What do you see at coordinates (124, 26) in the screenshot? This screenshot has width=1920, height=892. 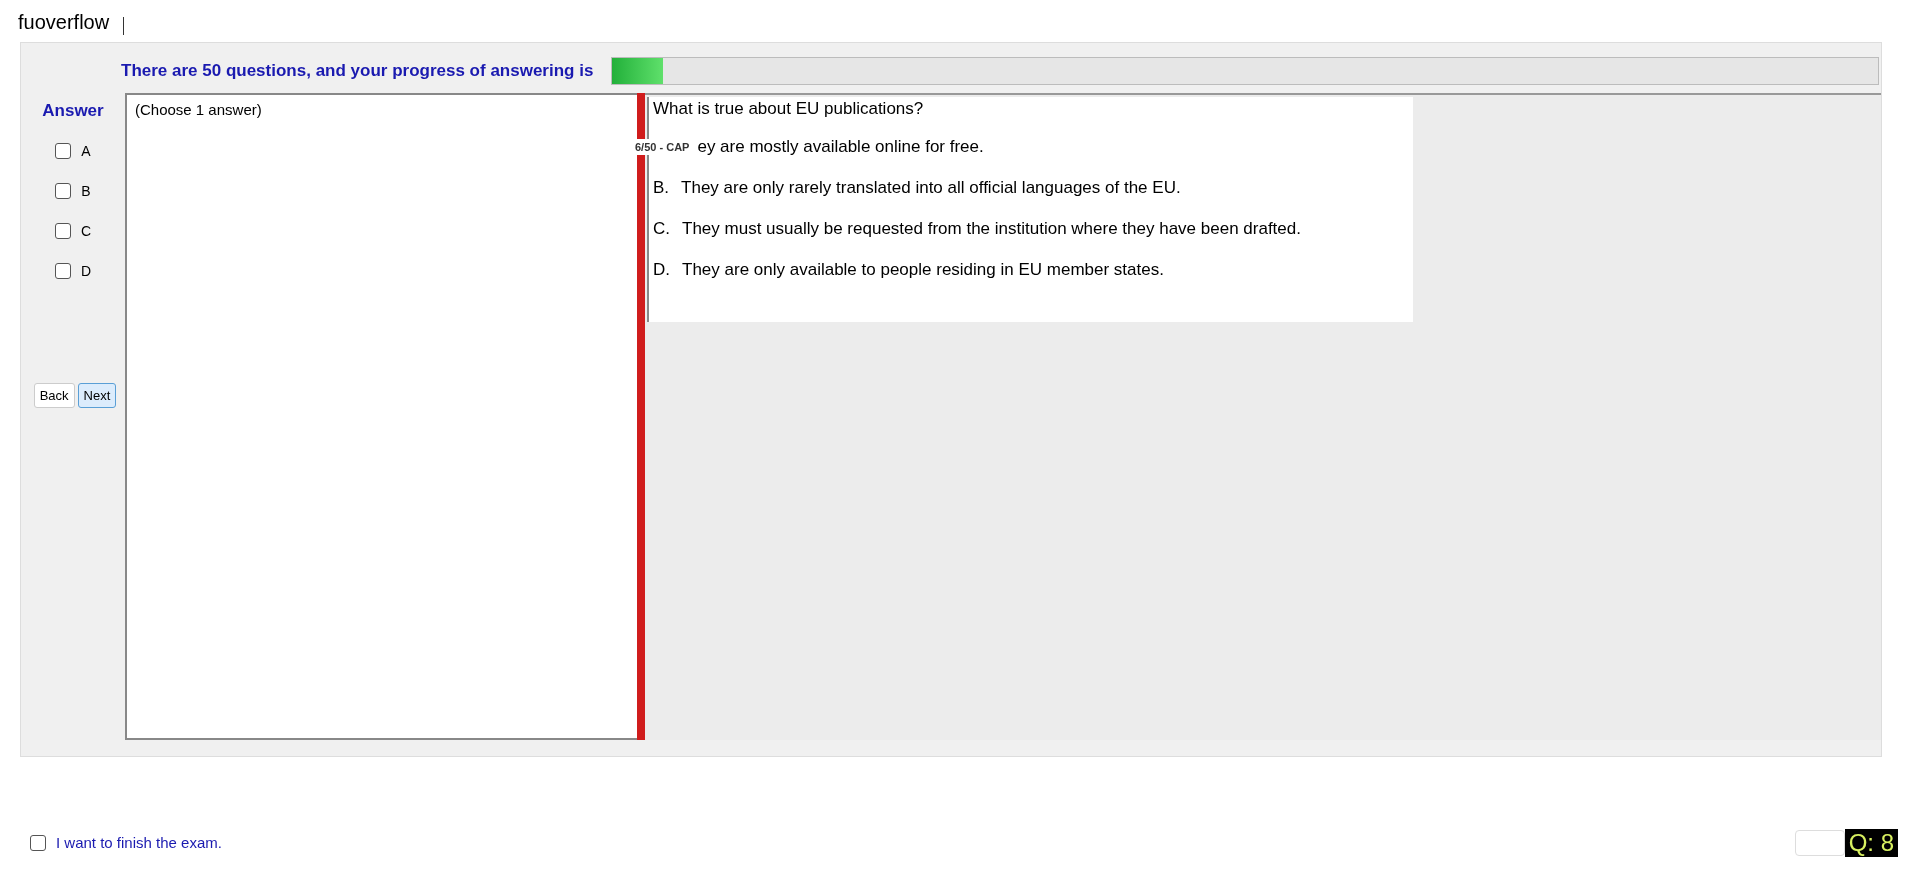 I see `text-cursor` at bounding box center [124, 26].